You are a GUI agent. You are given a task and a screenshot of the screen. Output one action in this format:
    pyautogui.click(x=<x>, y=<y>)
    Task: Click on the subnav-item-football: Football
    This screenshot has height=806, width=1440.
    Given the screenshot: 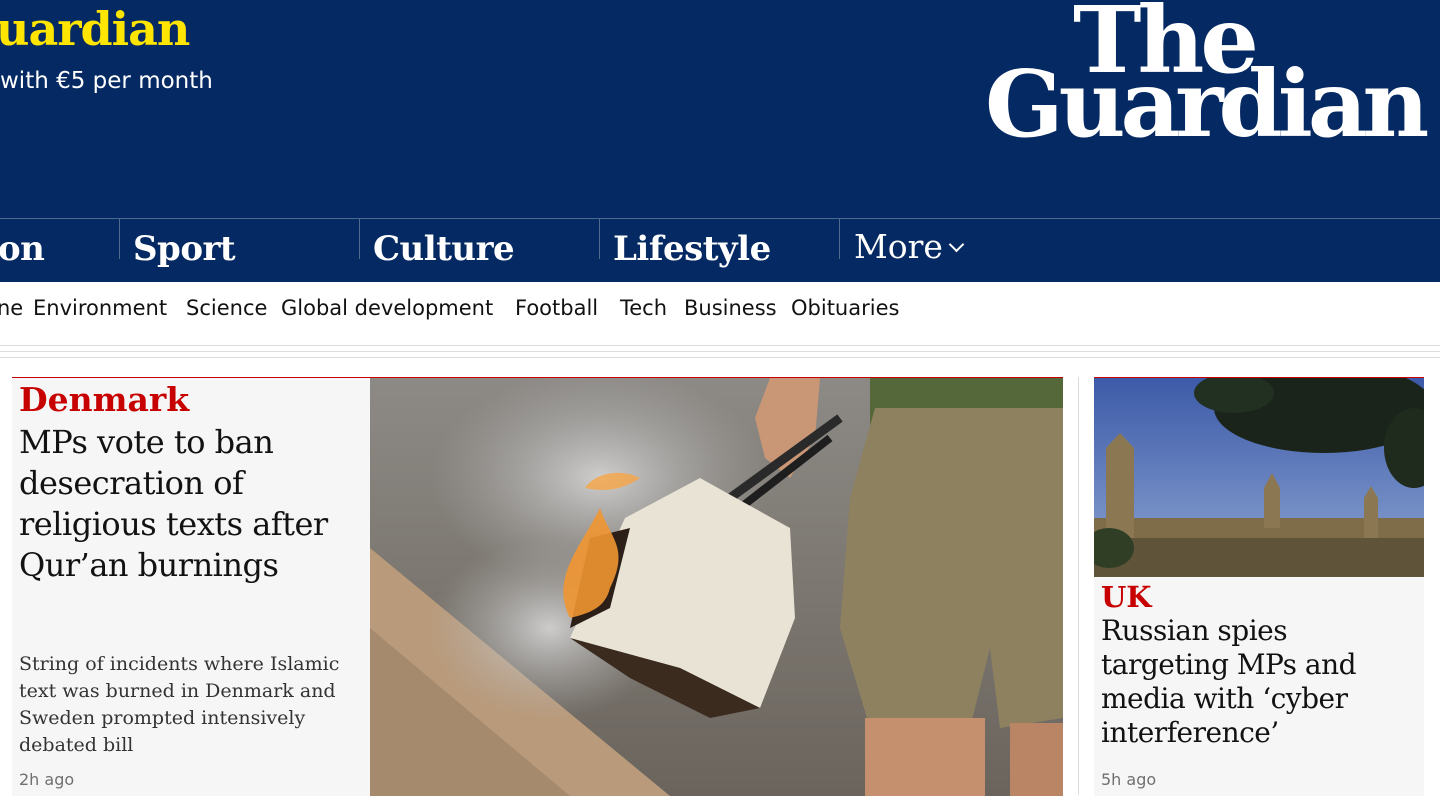 What is the action you would take?
    pyautogui.click(x=556, y=308)
    